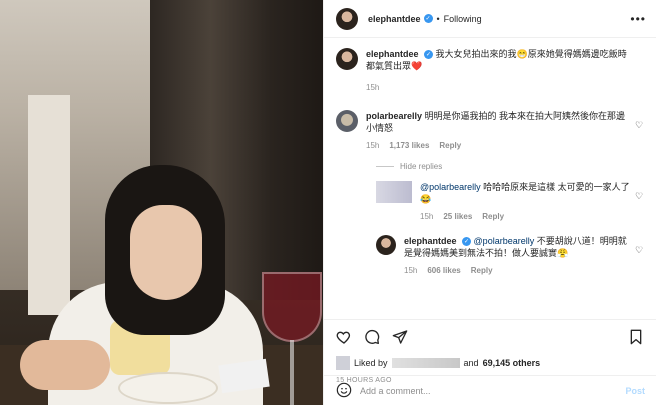 The width and height of the screenshot is (656, 405). I want to click on caption-time: 15h, so click(372, 88).